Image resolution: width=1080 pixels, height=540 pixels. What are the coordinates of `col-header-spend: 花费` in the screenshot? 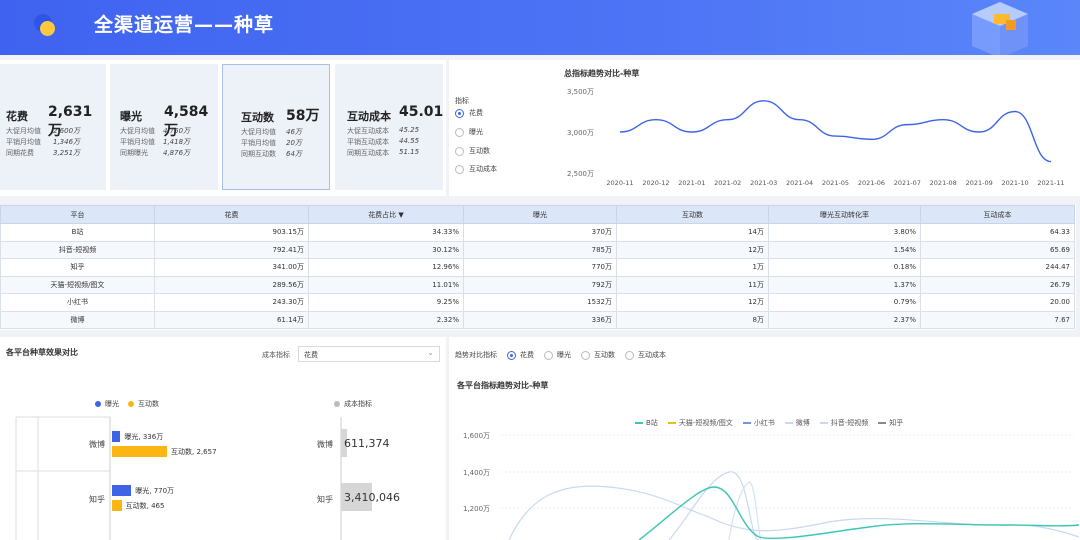 It's located at (231, 214).